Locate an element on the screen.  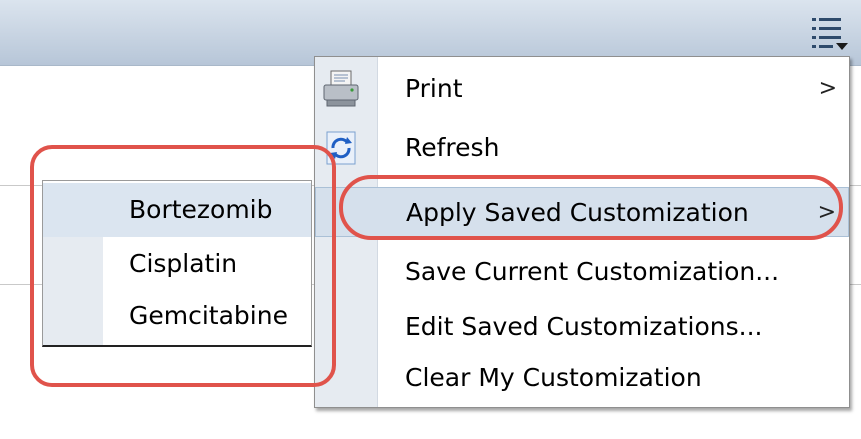
menu-item-label: Print is located at coordinates (434, 88).